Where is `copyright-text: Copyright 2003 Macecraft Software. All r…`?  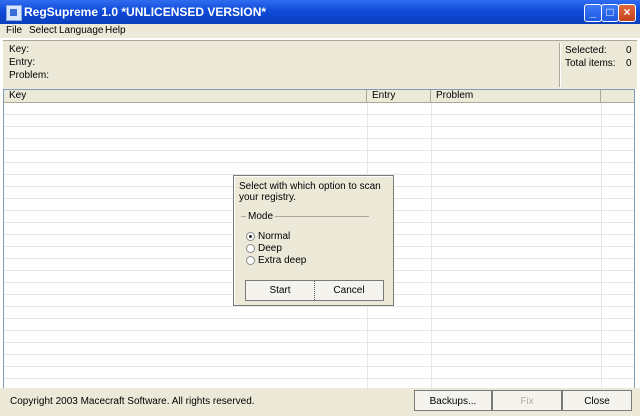
copyright-text: Copyright 2003 Macecraft Software. All r… is located at coordinates (132, 401).